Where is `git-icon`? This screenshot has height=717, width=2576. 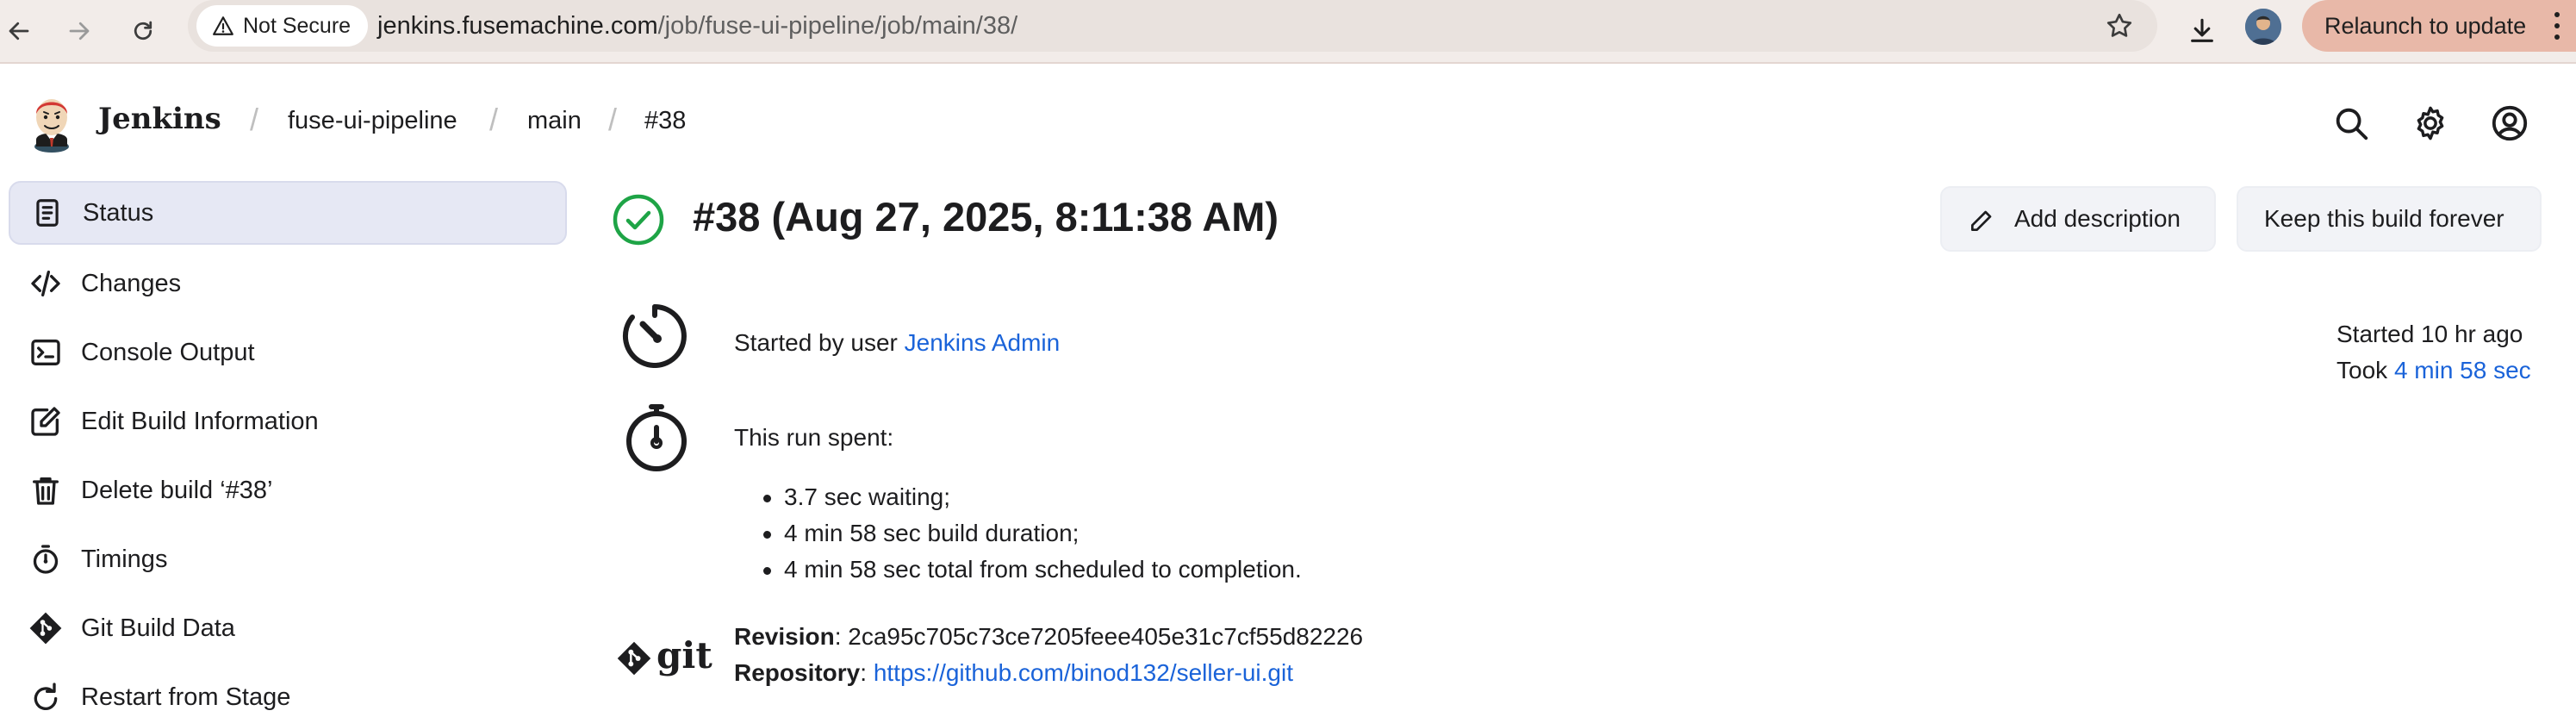
git-icon is located at coordinates (46, 628).